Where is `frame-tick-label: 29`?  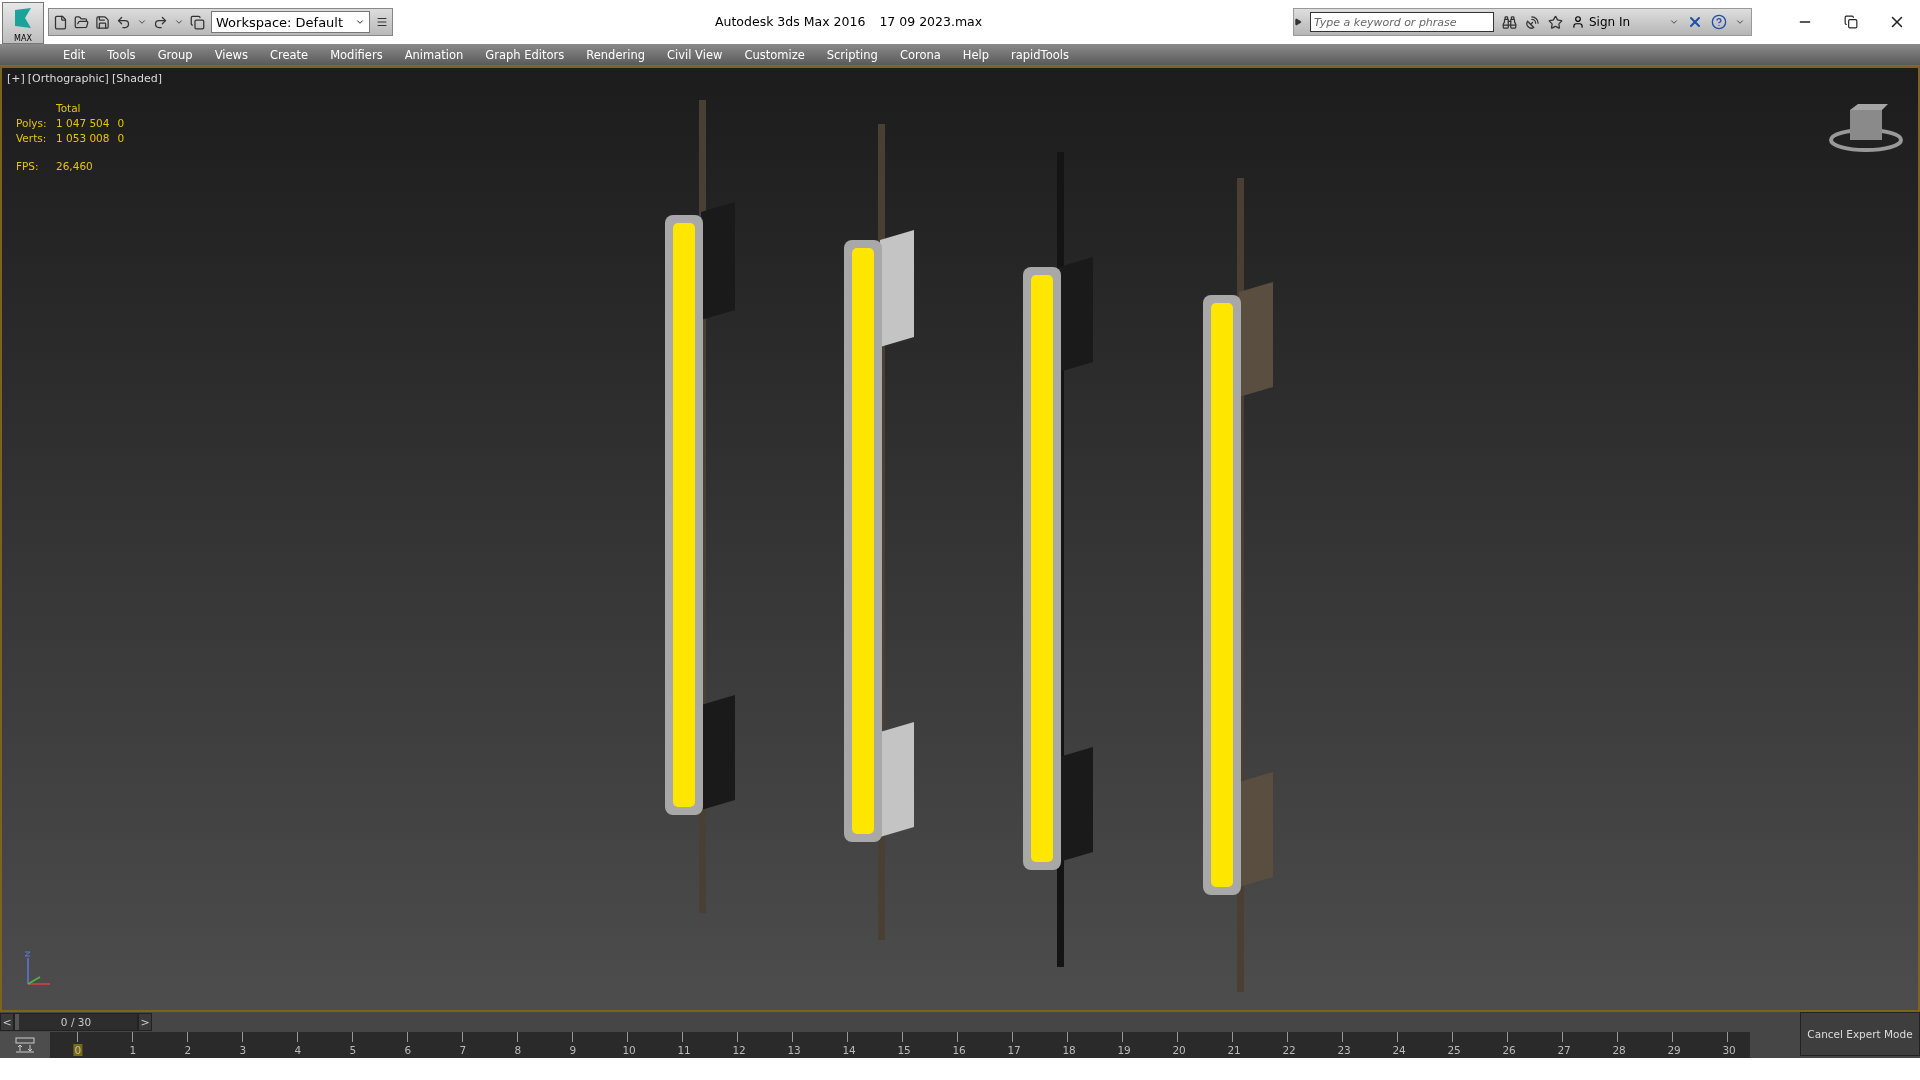 frame-tick-label: 29 is located at coordinates (1674, 1050).